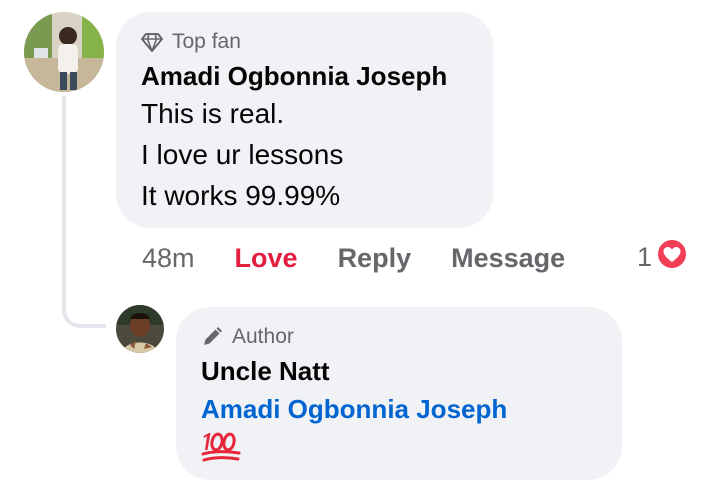 The image size is (720, 492). What do you see at coordinates (242, 154) in the screenshot?
I see `comment-line: I love ur lessons` at bounding box center [242, 154].